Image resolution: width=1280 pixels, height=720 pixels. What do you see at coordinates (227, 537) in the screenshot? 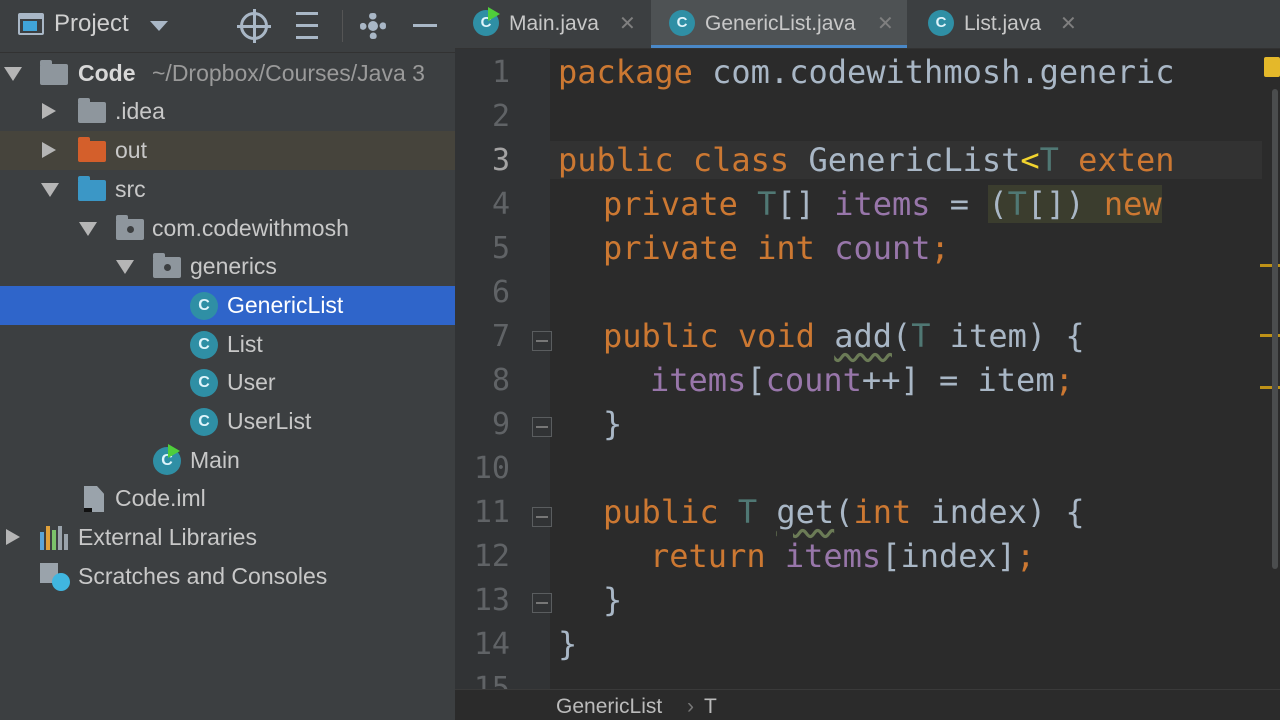
I see `tree-item-external-libraries: External Libraries` at bounding box center [227, 537].